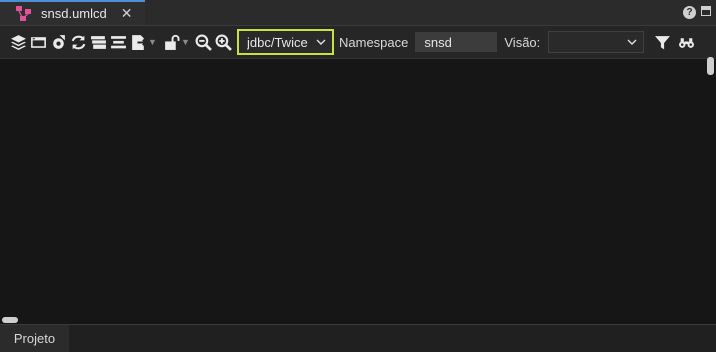 Image resolution: width=716 pixels, height=352 pixels. Describe the element at coordinates (710, 66) in the screenshot. I see `vertical-scrollbar` at that location.